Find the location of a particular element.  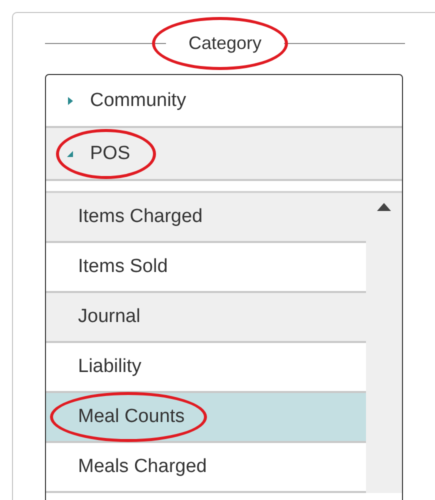

legend-title: Category is located at coordinates (225, 43).